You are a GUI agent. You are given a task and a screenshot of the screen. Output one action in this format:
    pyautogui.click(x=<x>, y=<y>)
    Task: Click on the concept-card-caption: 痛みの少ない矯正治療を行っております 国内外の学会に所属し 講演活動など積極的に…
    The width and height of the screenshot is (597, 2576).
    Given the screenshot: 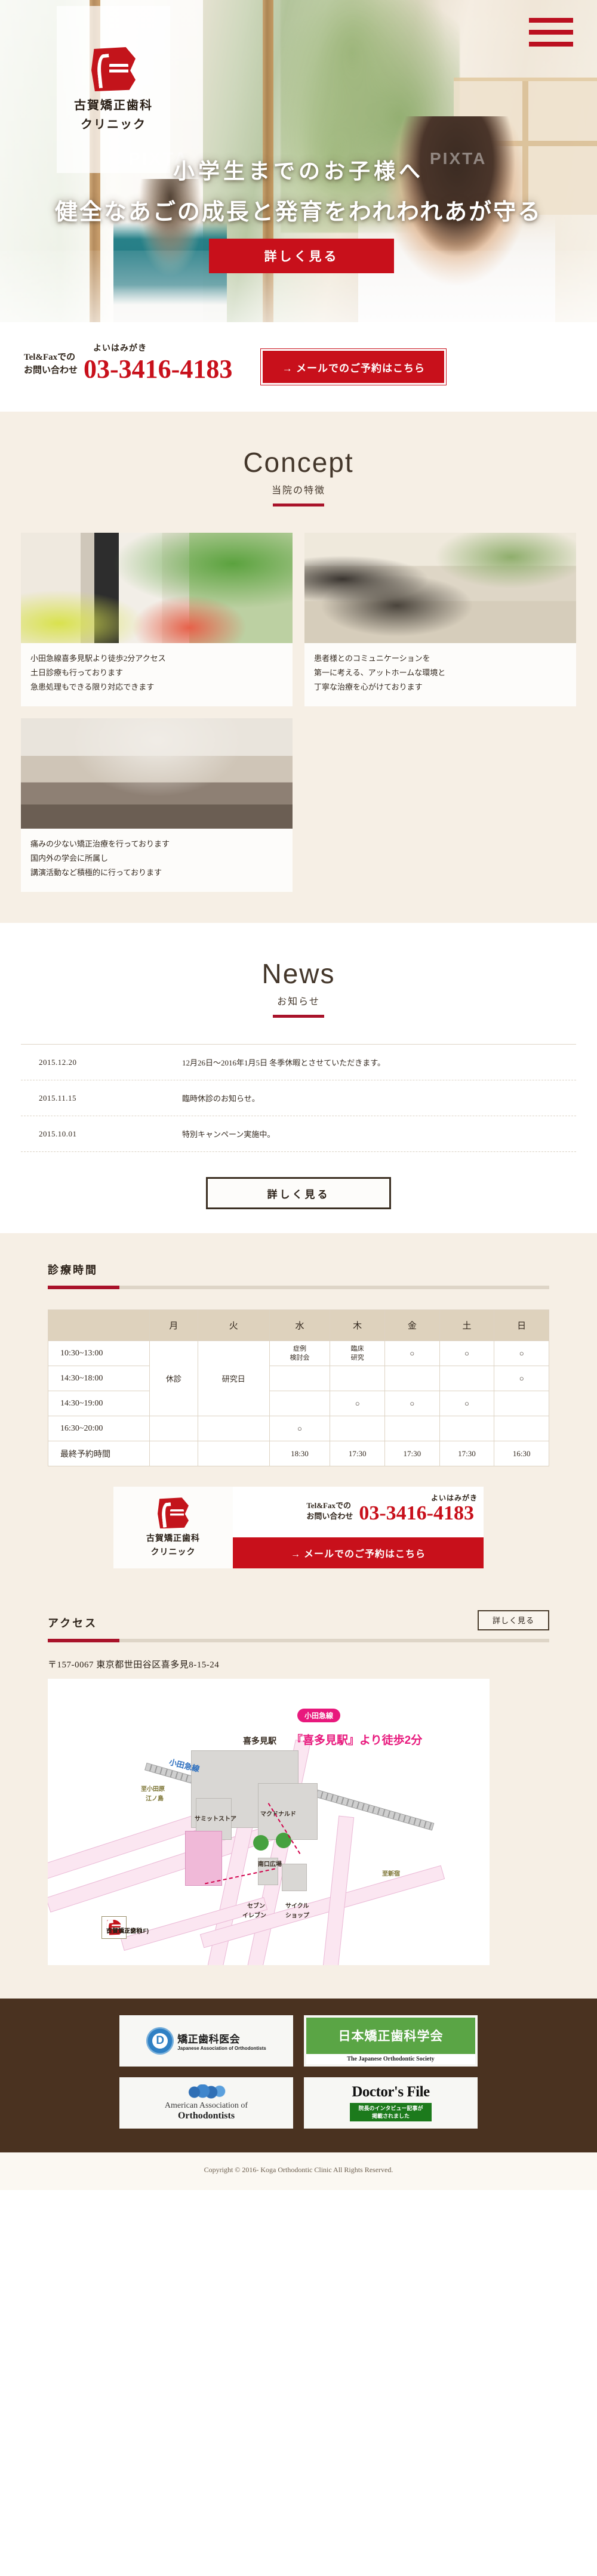 What is the action you would take?
    pyautogui.click(x=100, y=858)
    